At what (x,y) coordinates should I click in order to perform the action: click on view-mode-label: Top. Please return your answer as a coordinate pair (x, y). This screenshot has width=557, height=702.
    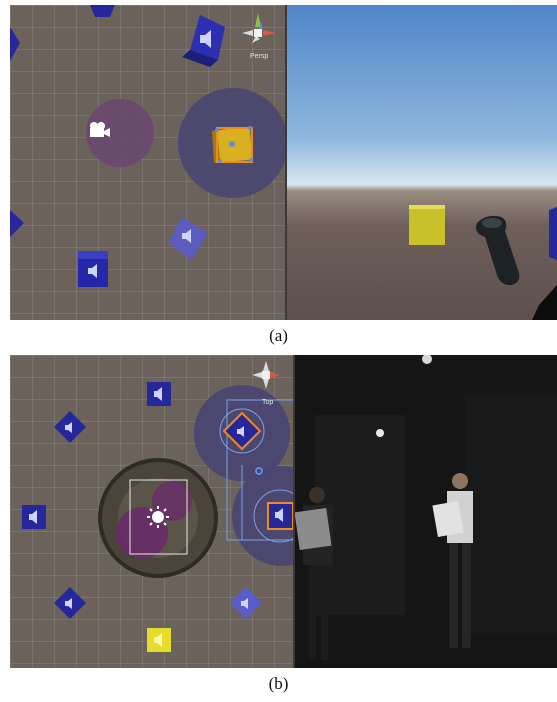
    Looking at the image, I should click on (267, 402).